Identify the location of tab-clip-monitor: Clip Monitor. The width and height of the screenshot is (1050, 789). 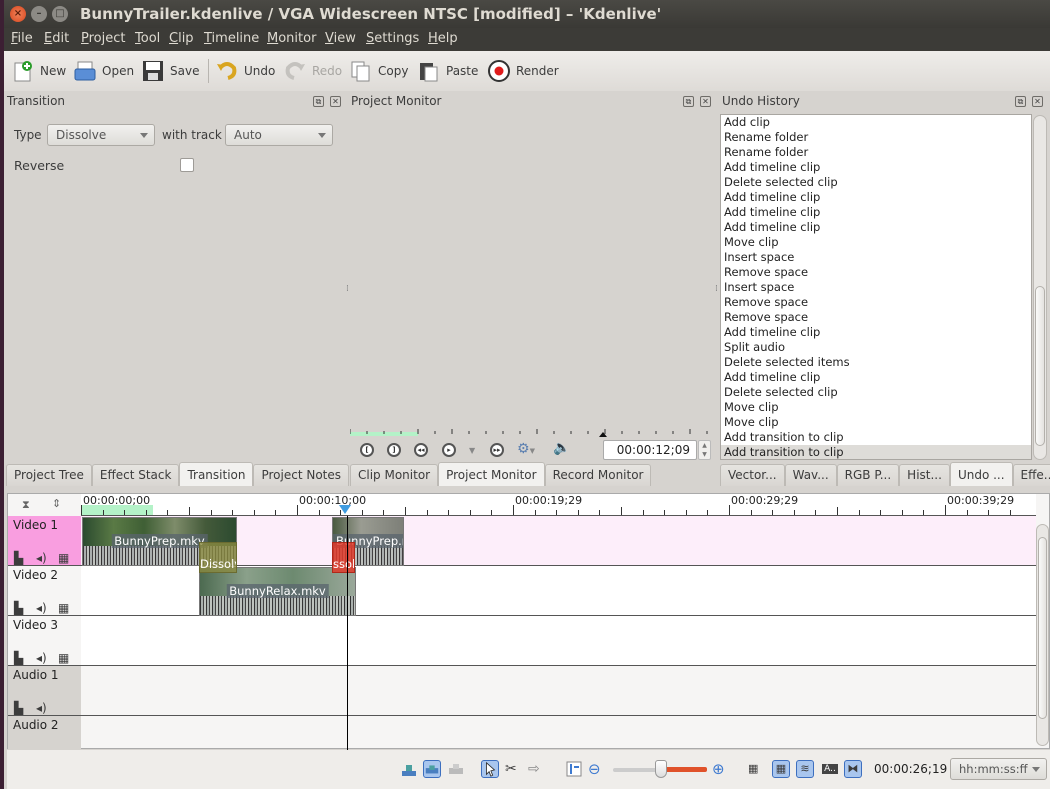
(394, 475).